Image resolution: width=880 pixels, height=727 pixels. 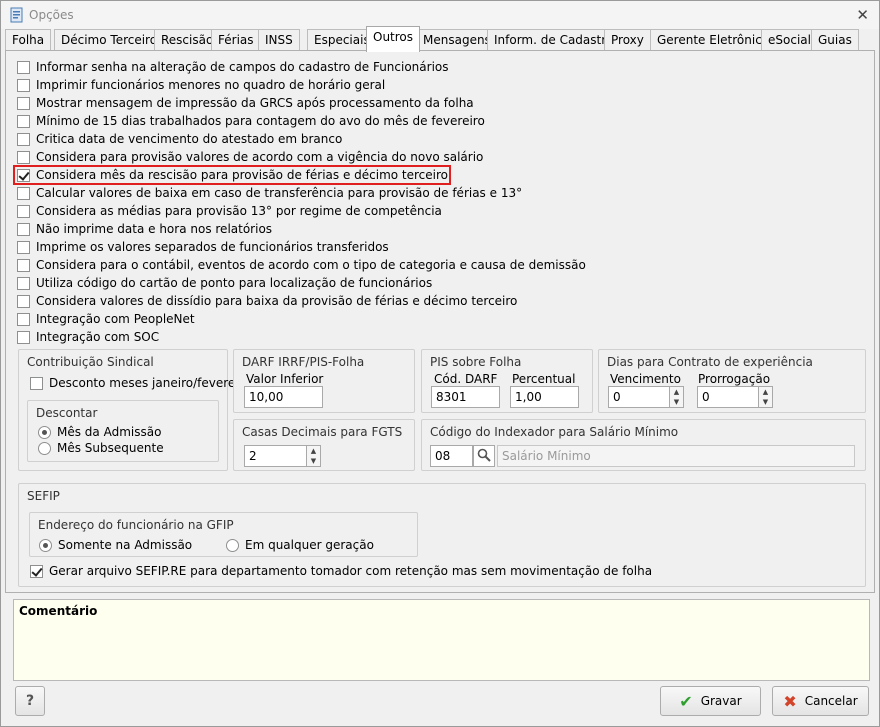 I want to click on help-button: ?, so click(x=30, y=701).